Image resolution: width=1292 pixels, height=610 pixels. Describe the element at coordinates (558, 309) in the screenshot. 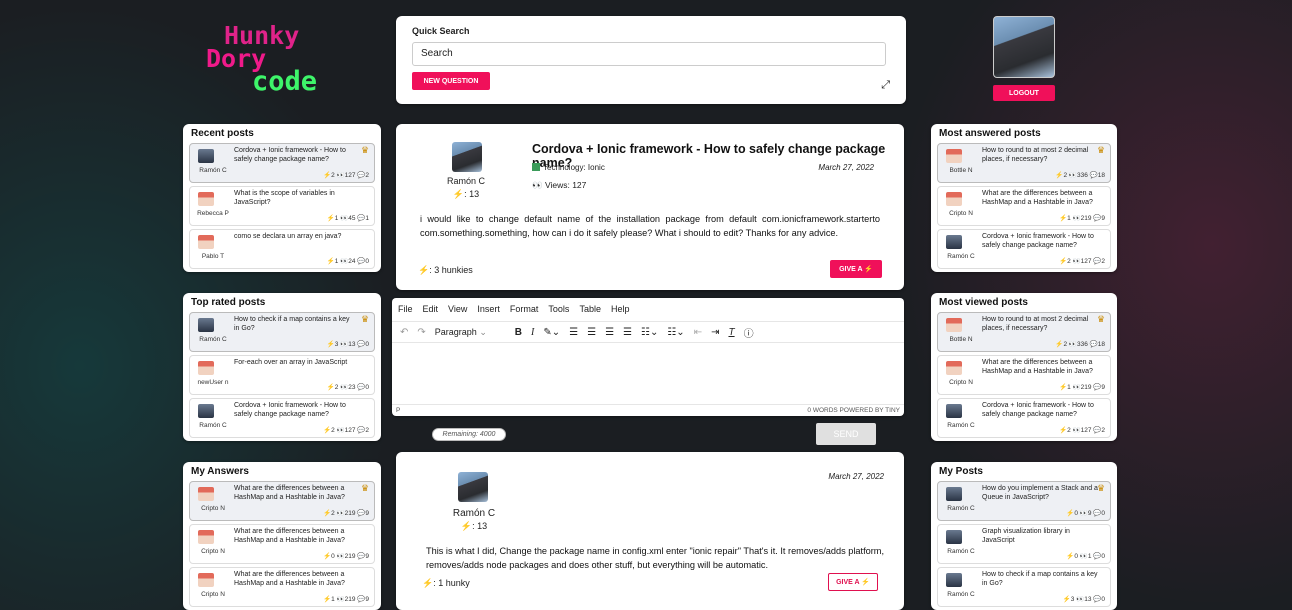

I see `editor-menu-tools: Tools` at that location.